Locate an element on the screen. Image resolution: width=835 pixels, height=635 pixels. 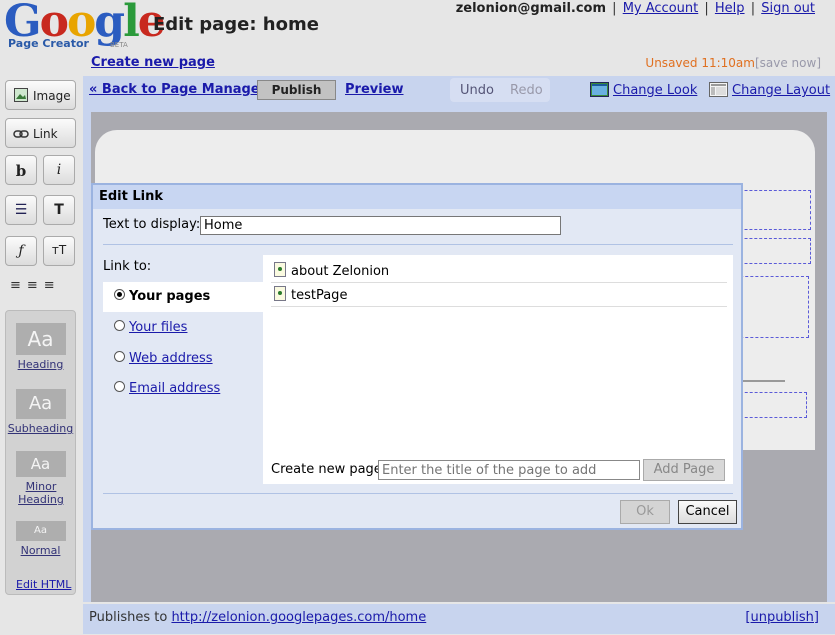
font-family-button: ƒ is located at coordinates (21, 251).